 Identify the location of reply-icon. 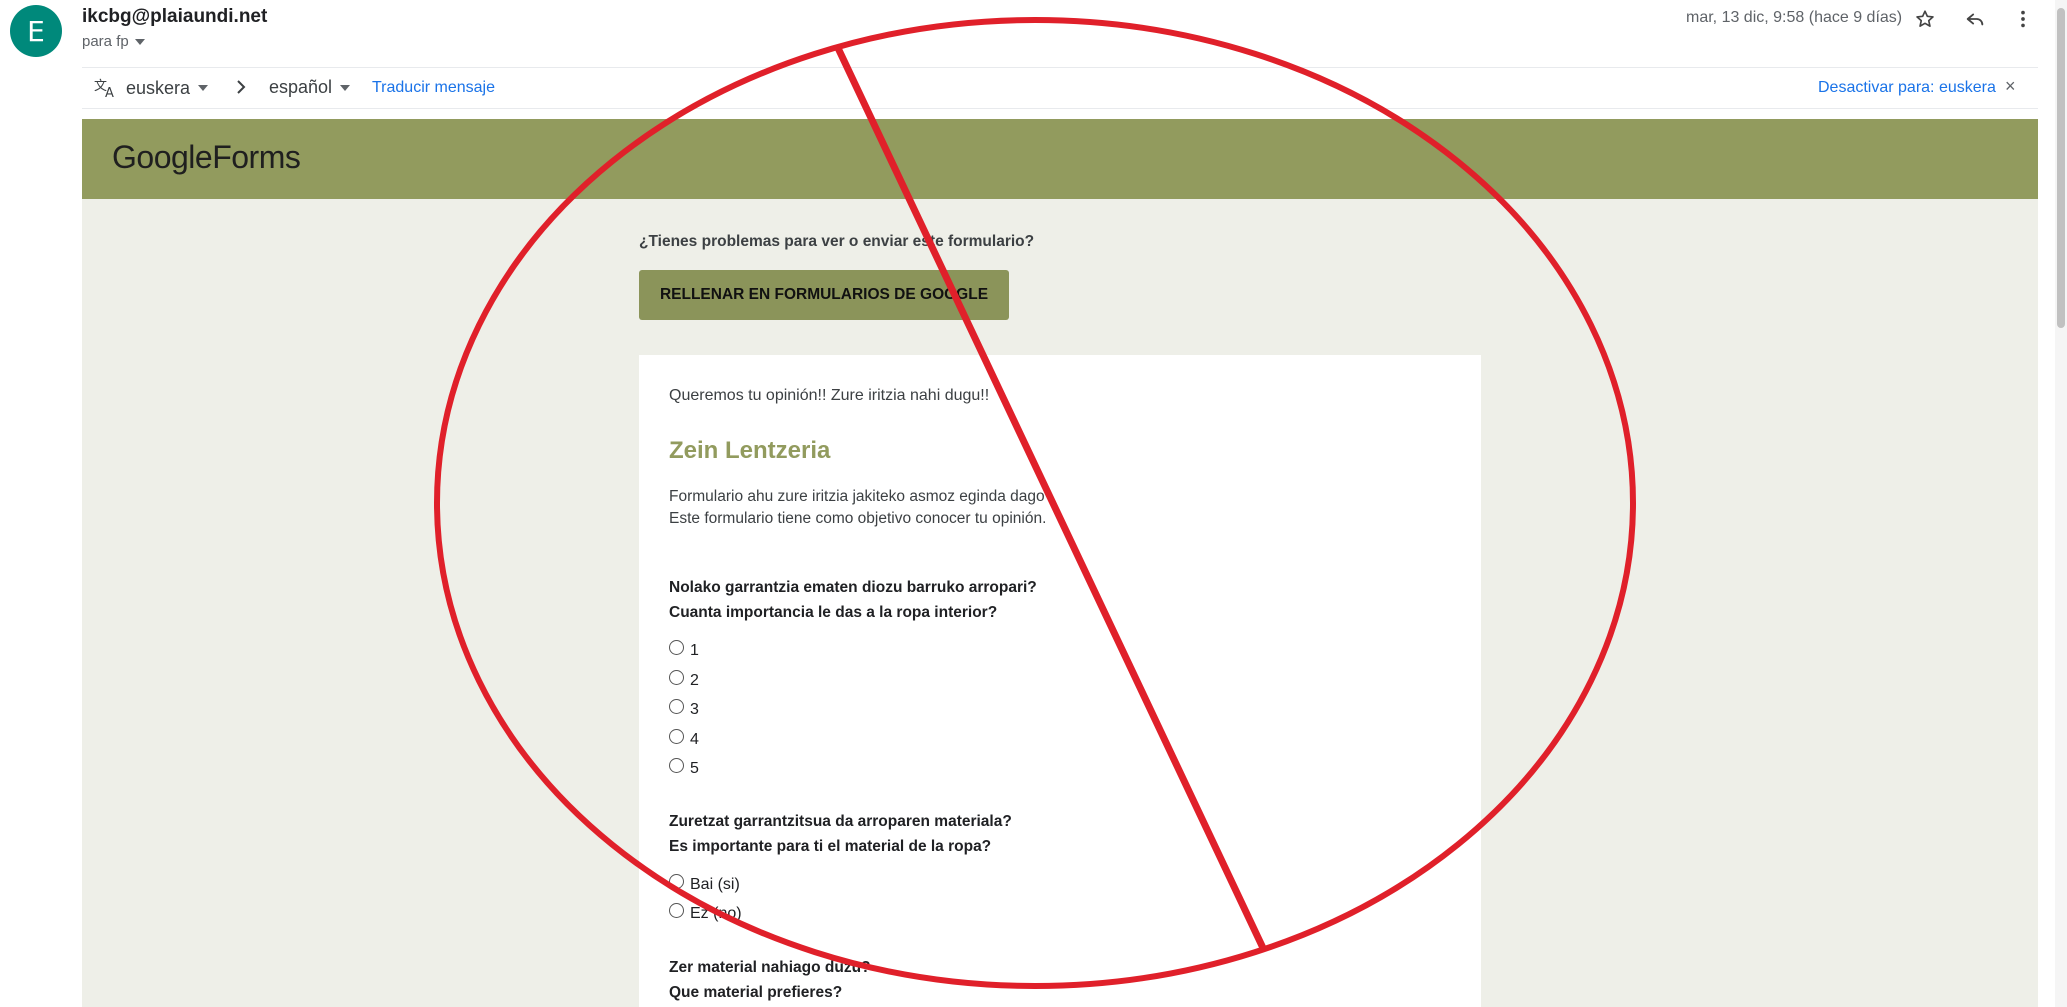
(1975, 19).